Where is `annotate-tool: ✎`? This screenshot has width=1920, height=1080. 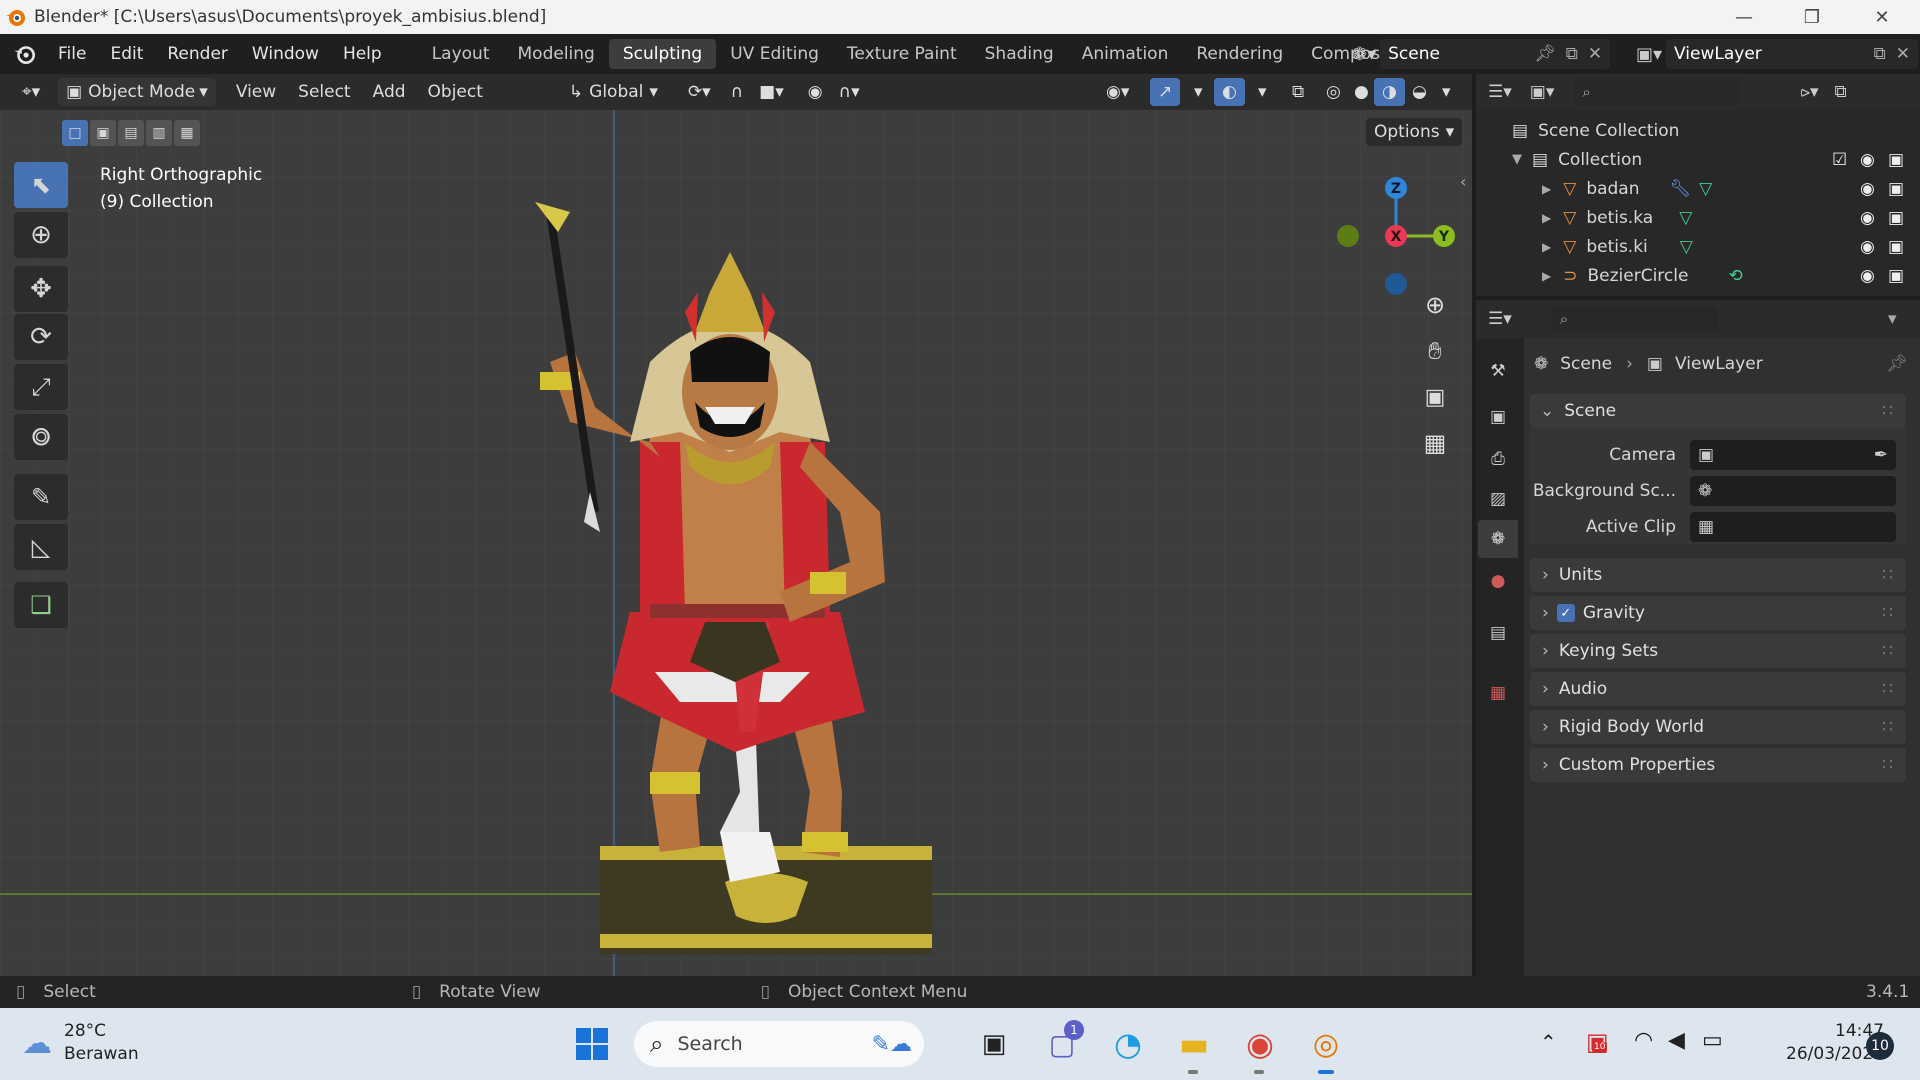 annotate-tool: ✎ is located at coordinates (41, 497).